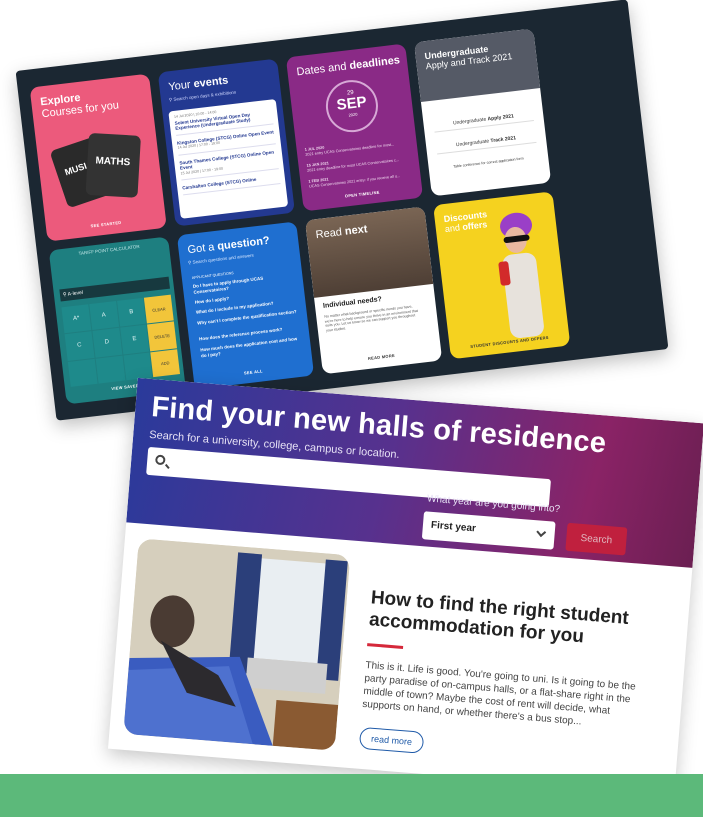 The image size is (703, 817). I want to click on bedroom-illustration, so click(237, 644).